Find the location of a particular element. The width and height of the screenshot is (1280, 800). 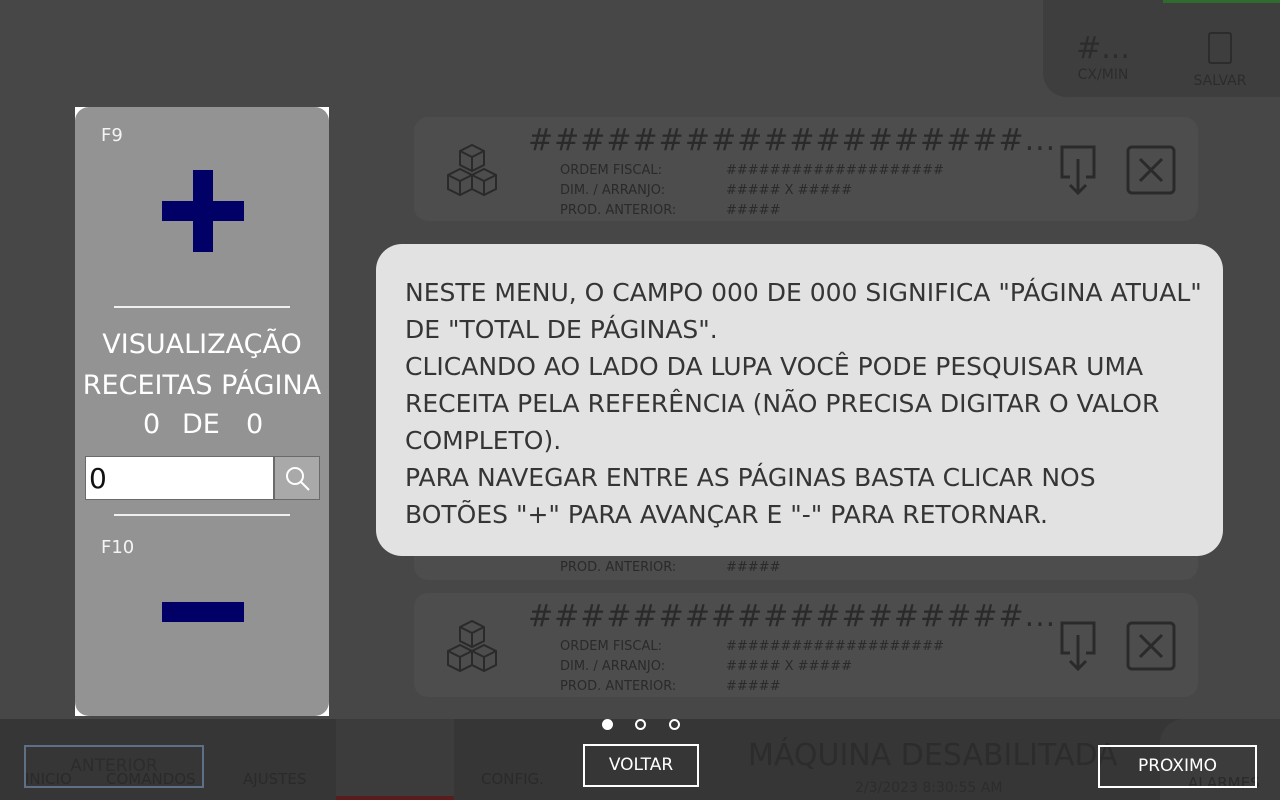

nav-ajustes: AJUSTES is located at coordinates (275, 779).